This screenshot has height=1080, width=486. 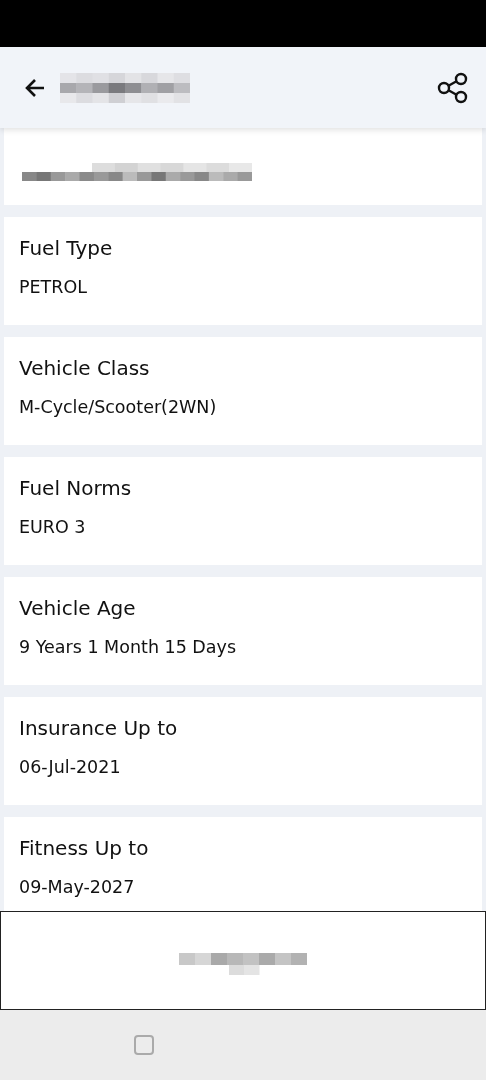 What do you see at coordinates (453, 87) in the screenshot?
I see `share-icon` at bounding box center [453, 87].